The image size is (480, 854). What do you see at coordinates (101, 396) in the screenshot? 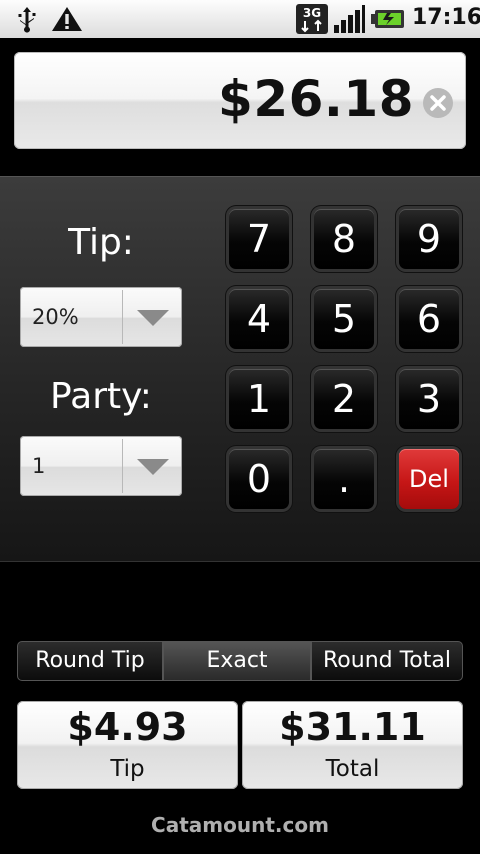
I see `party-label: Party:` at bounding box center [101, 396].